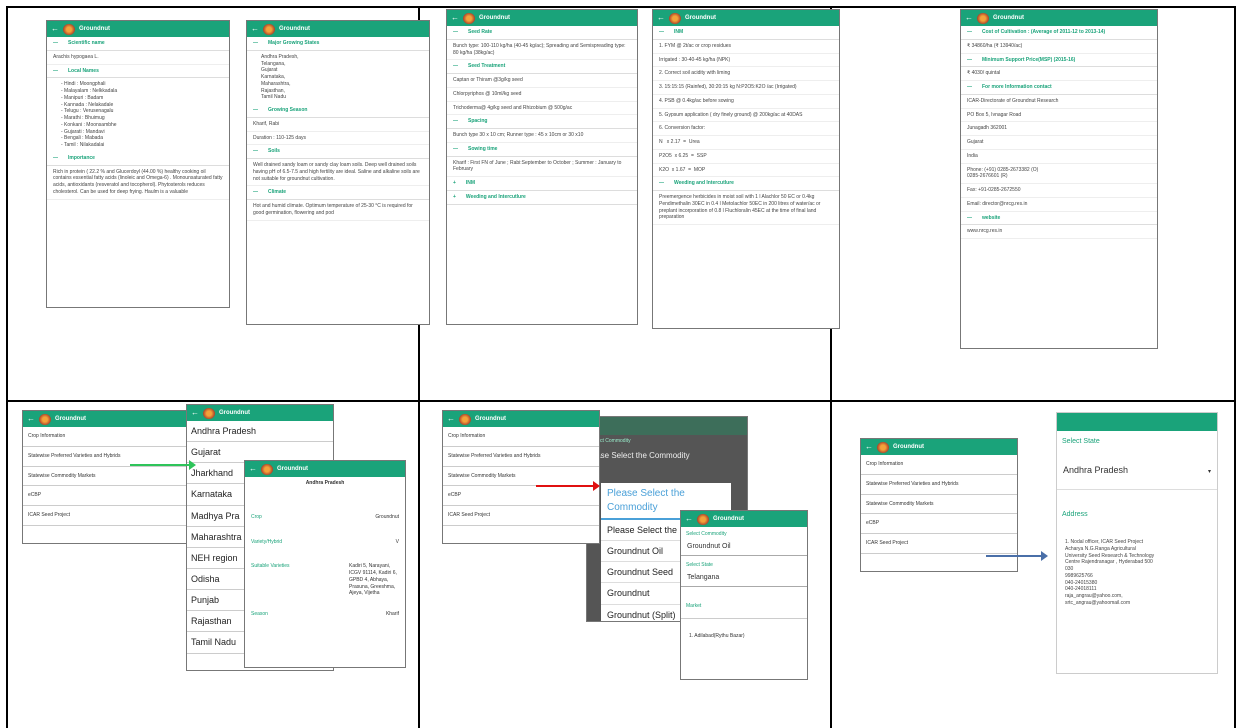 This screenshot has width=1242, height=728. Describe the element at coordinates (744, 578) in the screenshot. I see `market-state-select: Telangana` at that location.